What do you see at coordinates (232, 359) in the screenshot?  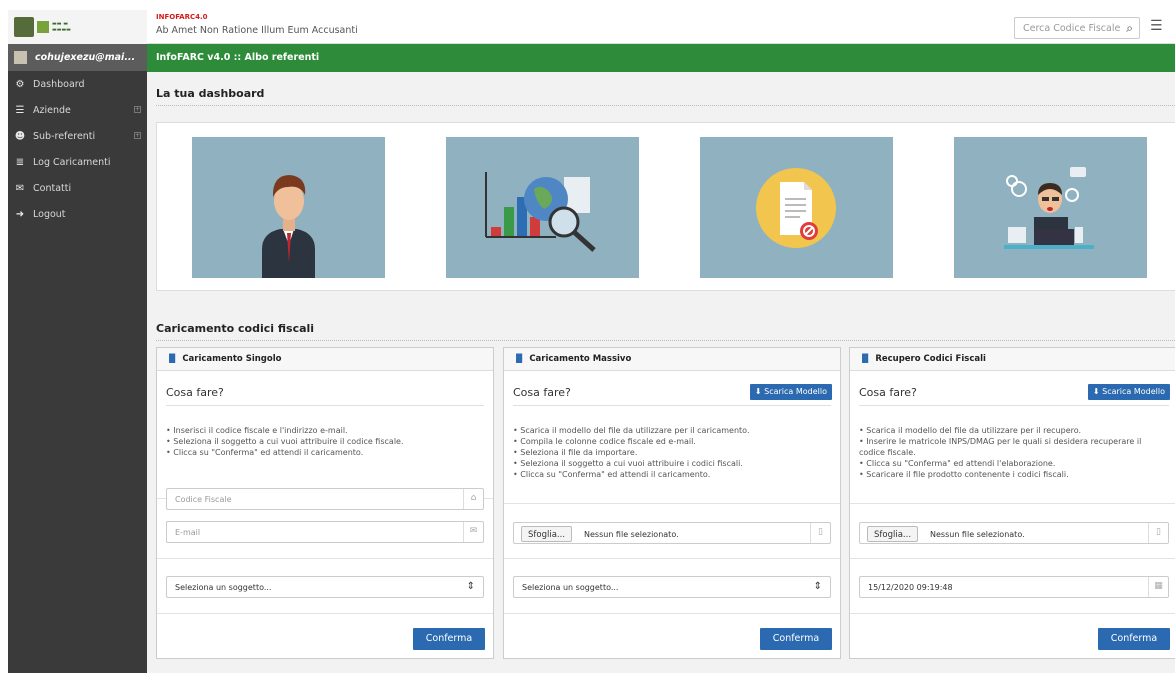 I see `card-title: Caricamento Singolo` at bounding box center [232, 359].